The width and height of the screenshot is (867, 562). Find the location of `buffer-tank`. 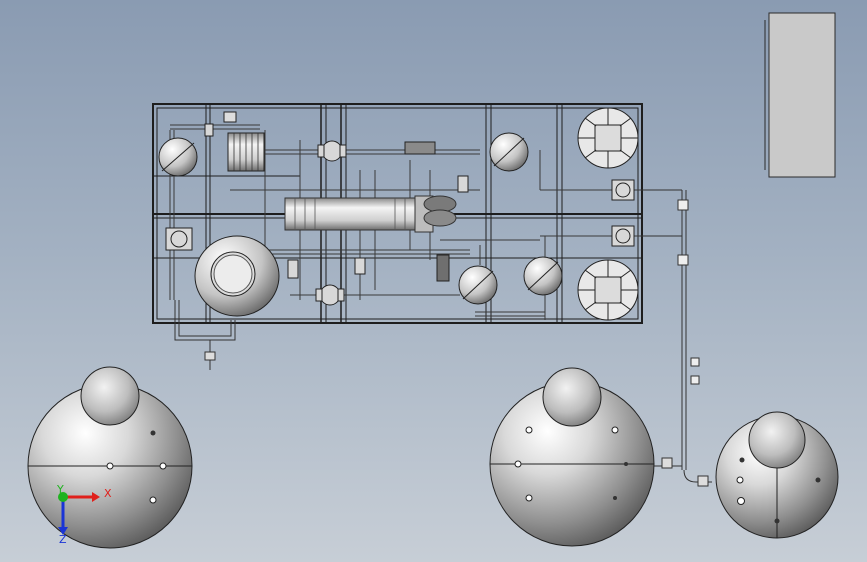

buffer-tank is located at coordinates (237, 276).